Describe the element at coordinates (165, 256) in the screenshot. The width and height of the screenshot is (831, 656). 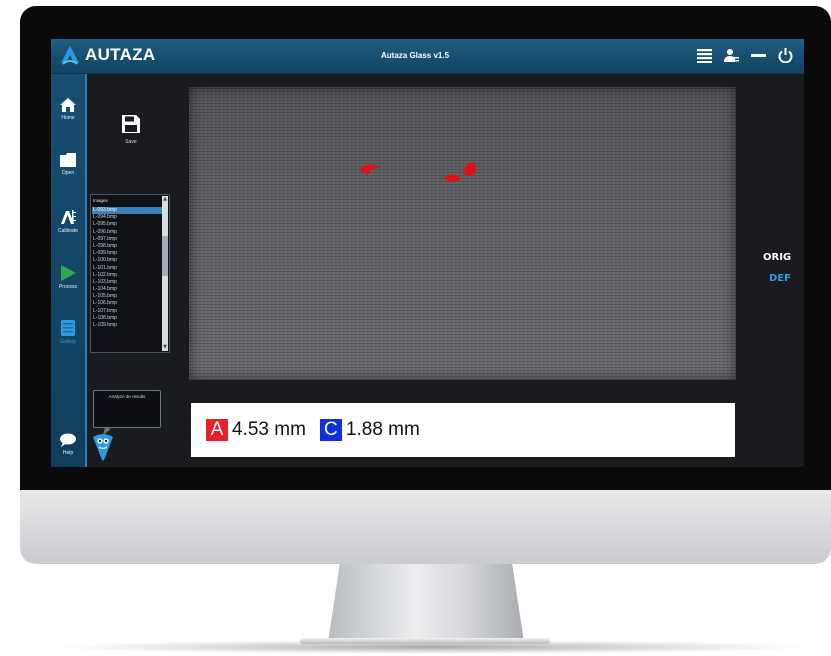
I see `scroll-thumb` at that location.